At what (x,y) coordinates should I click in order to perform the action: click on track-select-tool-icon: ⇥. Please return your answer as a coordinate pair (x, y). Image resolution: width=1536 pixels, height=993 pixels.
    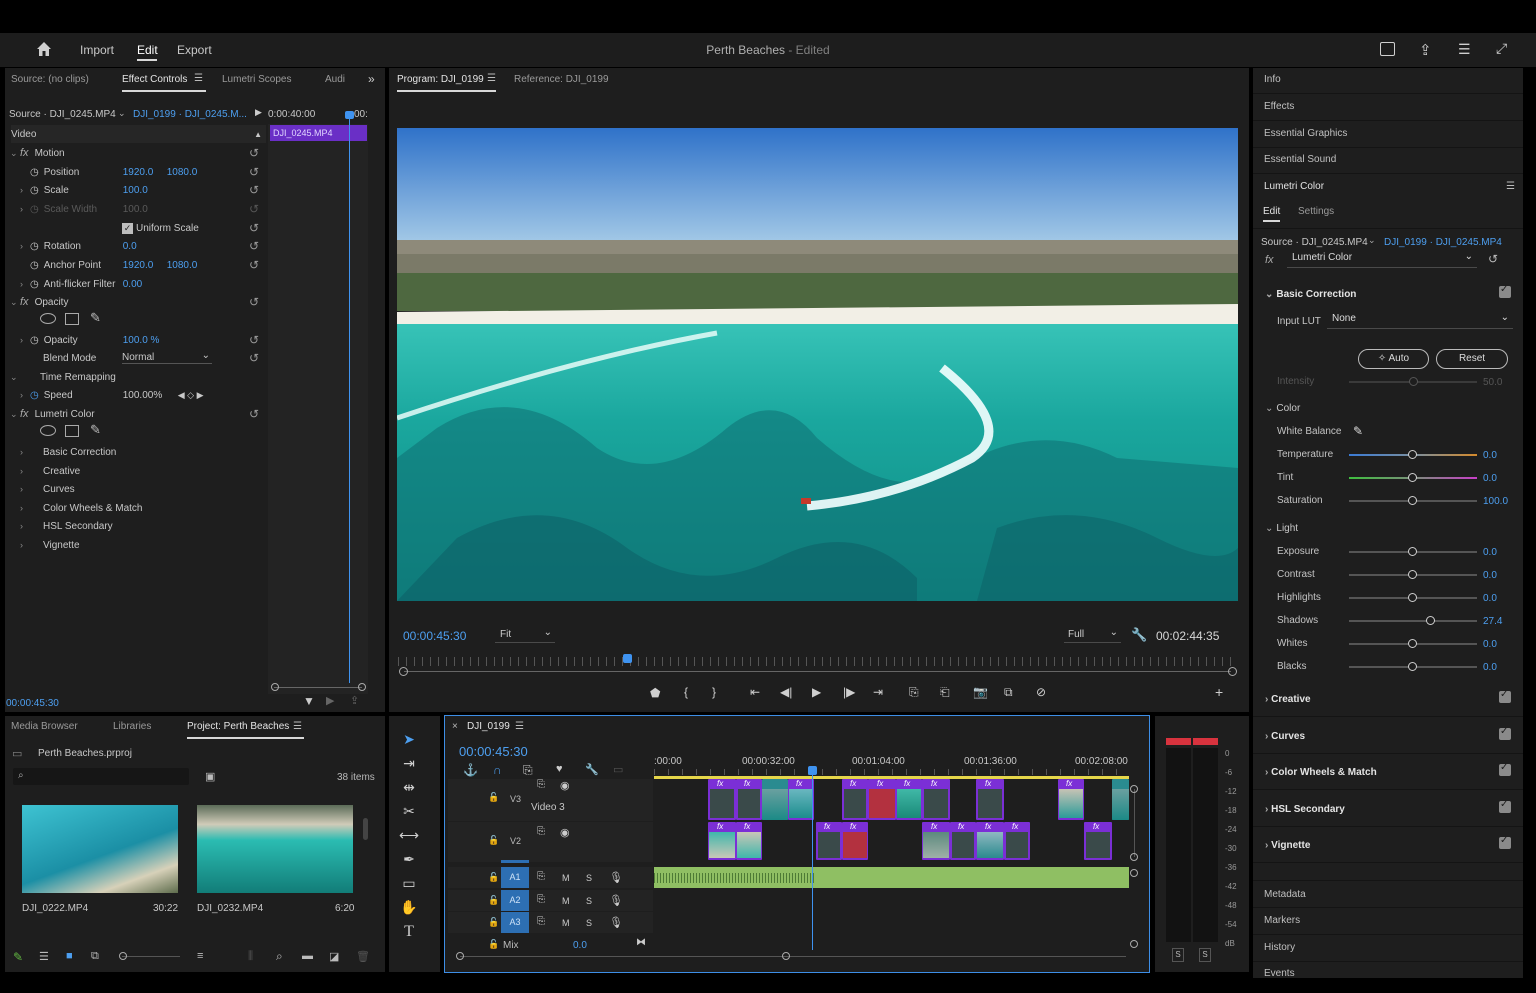
    Looking at the image, I should click on (409, 765).